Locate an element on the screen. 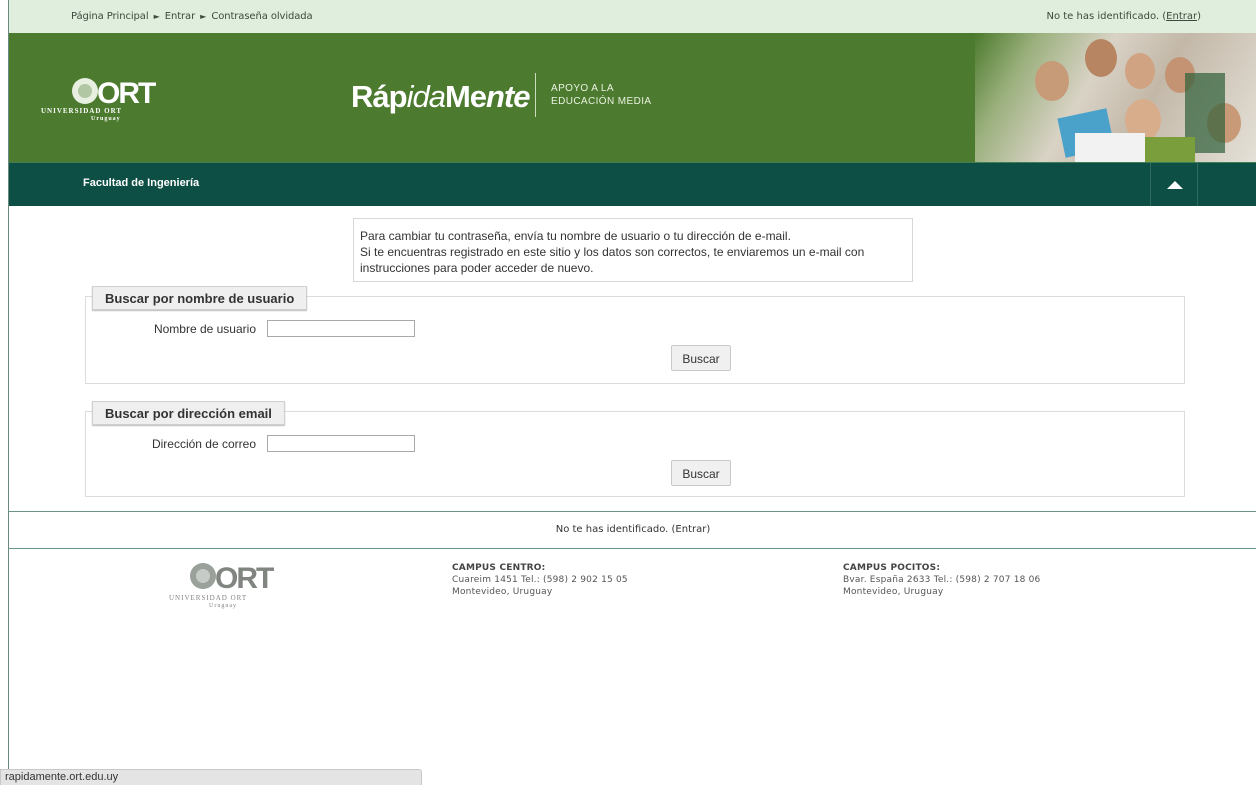 The width and height of the screenshot is (1256, 785). brand-name: RápidaMente is located at coordinates (441, 96).